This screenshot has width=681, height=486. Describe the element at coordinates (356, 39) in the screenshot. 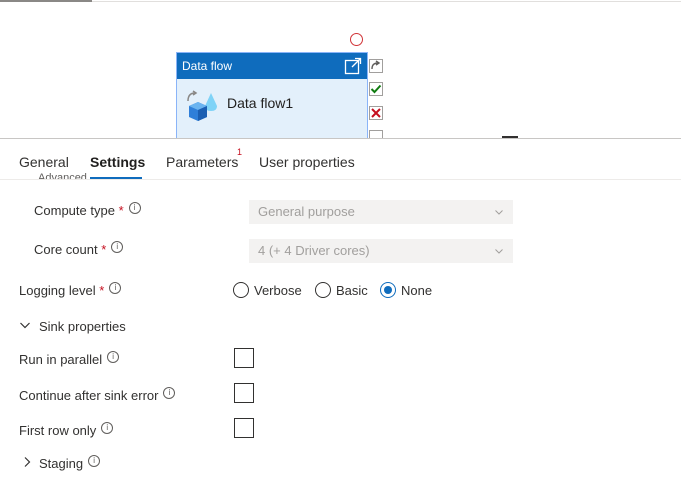

I see `status-circle-icon` at that location.